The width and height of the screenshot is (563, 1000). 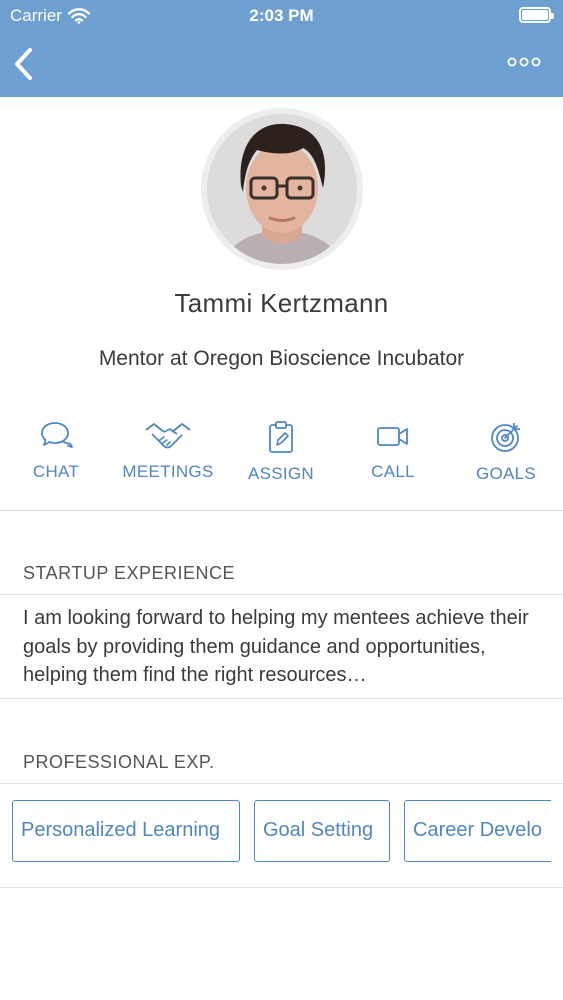 I want to click on tag-chip: Personalized Learning, so click(x=126, y=831).